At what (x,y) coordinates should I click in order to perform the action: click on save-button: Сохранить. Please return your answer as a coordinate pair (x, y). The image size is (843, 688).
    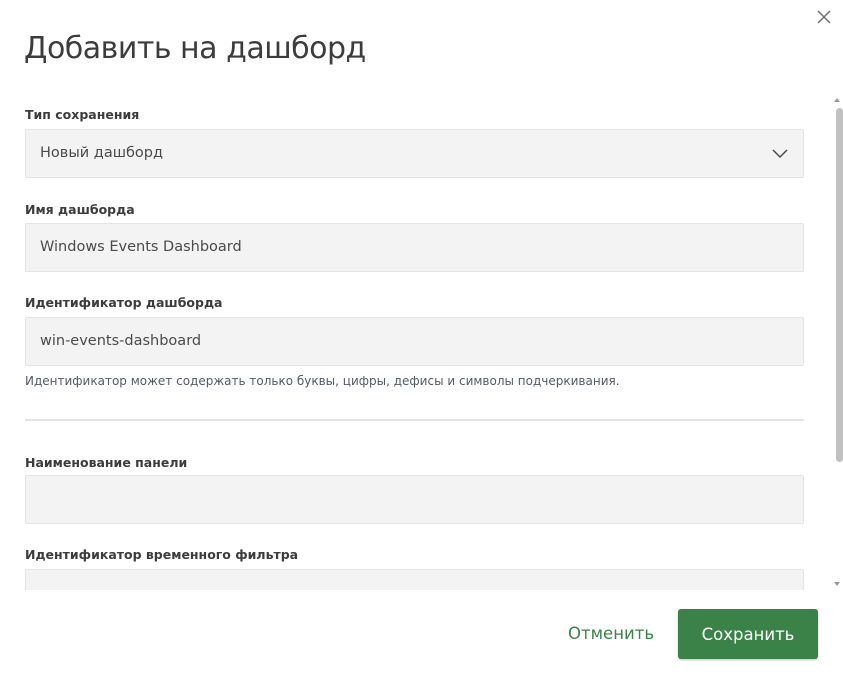
    Looking at the image, I should click on (748, 634).